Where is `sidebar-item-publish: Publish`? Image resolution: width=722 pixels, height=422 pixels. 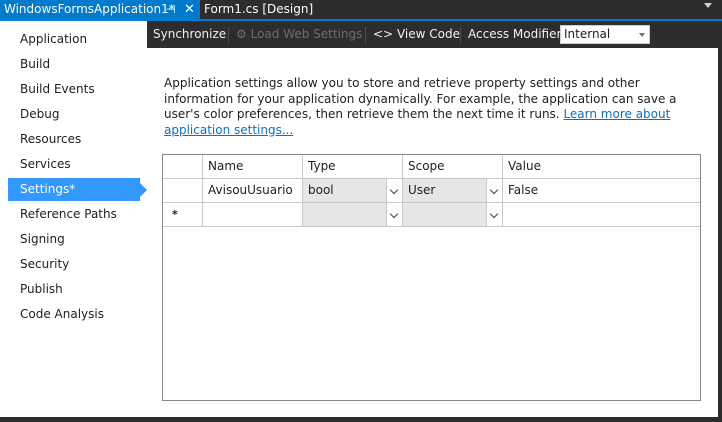 sidebar-item-publish: Publish is located at coordinates (74, 289).